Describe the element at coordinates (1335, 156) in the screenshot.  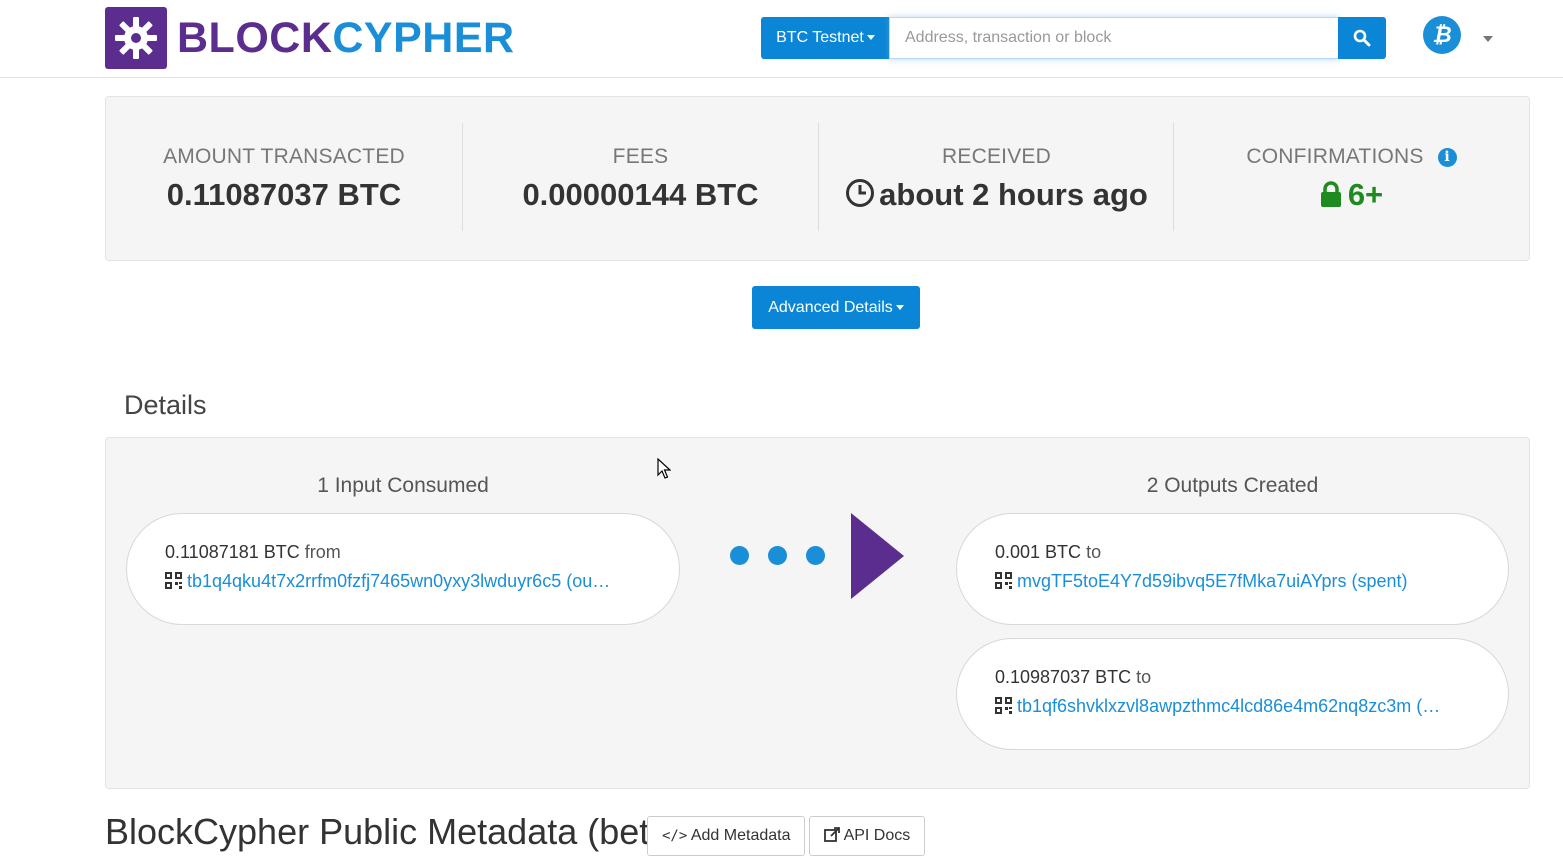
I see `confirmations-label: CONFIRMATIONS` at that location.